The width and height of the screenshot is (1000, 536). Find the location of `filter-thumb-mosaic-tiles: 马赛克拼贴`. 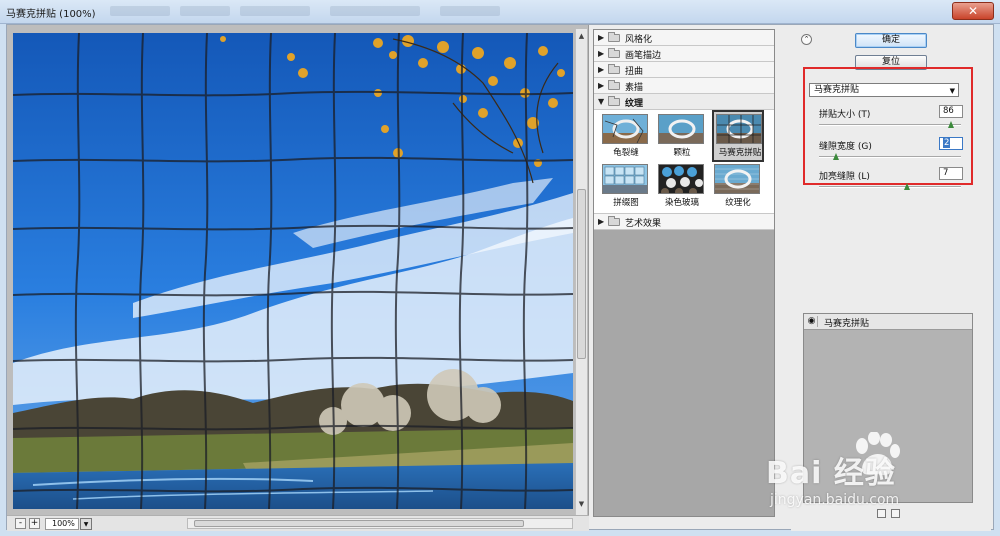

filter-thumb-mosaic-tiles: 马赛克拼贴 is located at coordinates (738, 136).